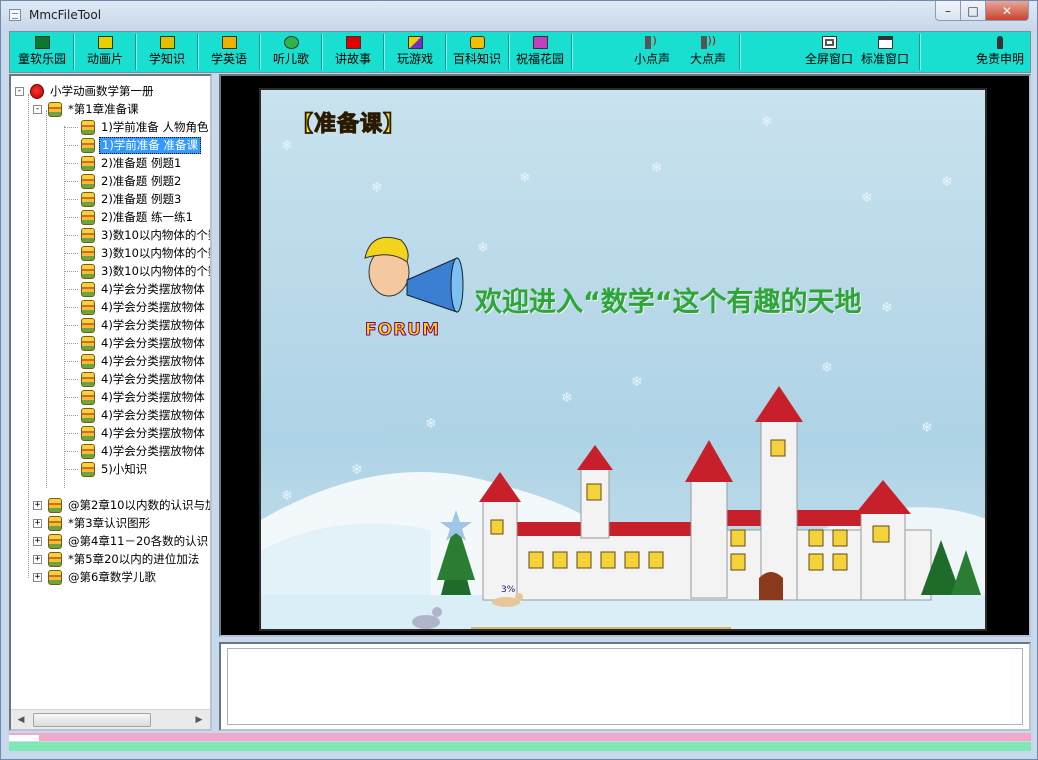  What do you see at coordinates (508, 590) in the screenshot?
I see `loading-percent: 3%` at bounding box center [508, 590].